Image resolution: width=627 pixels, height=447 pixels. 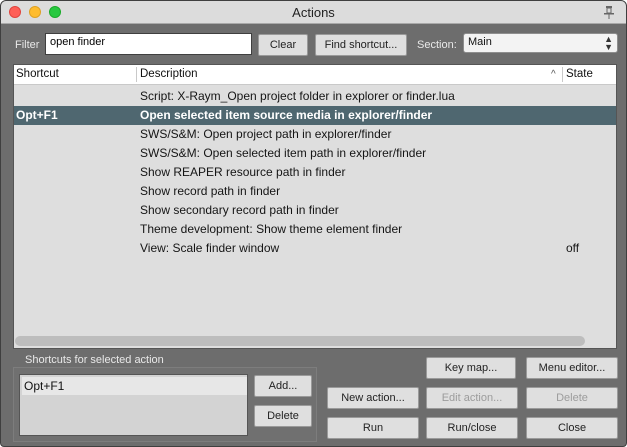 I want to click on header-shortcut: Shortcut, so click(x=37, y=74).